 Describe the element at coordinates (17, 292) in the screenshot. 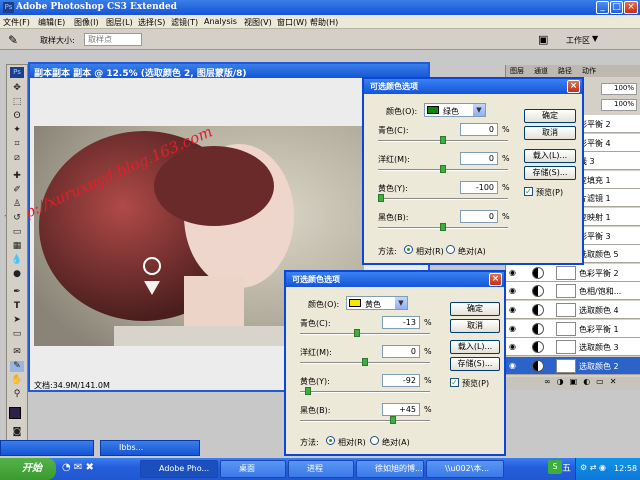

I see `pen-tool-icon: ✒` at that location.